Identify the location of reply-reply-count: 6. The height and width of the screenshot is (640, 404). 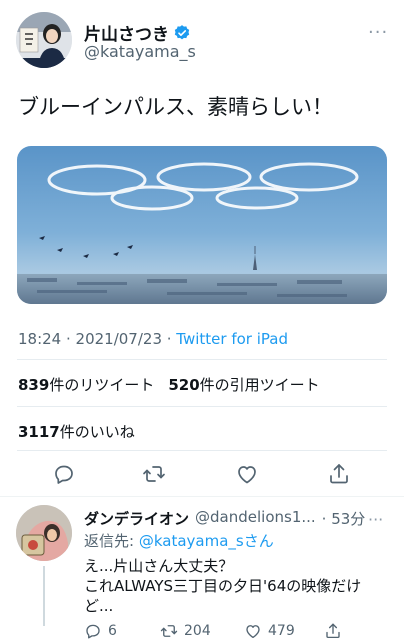
(112, 631).